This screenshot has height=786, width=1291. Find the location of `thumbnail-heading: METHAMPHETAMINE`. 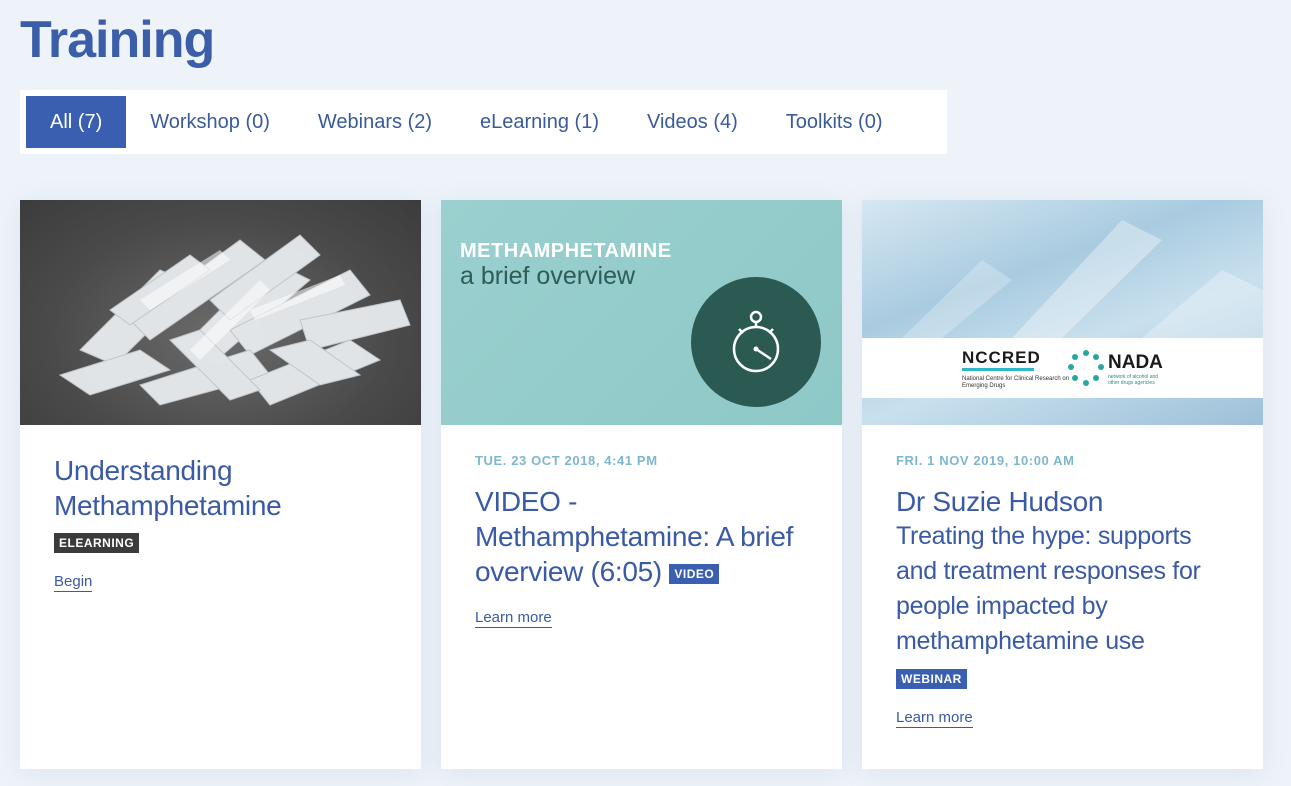

thumbnail-heading: METHAMPHETAMINE is located at coordinates (566, 251).